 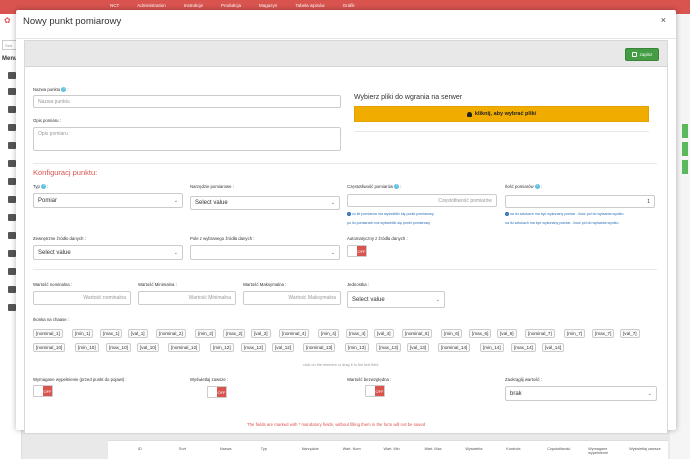 What do you see at coordinates (375, 391) in the screenshot?
I see `absolute-toggle: OFF` at bounding box center [375, 391].